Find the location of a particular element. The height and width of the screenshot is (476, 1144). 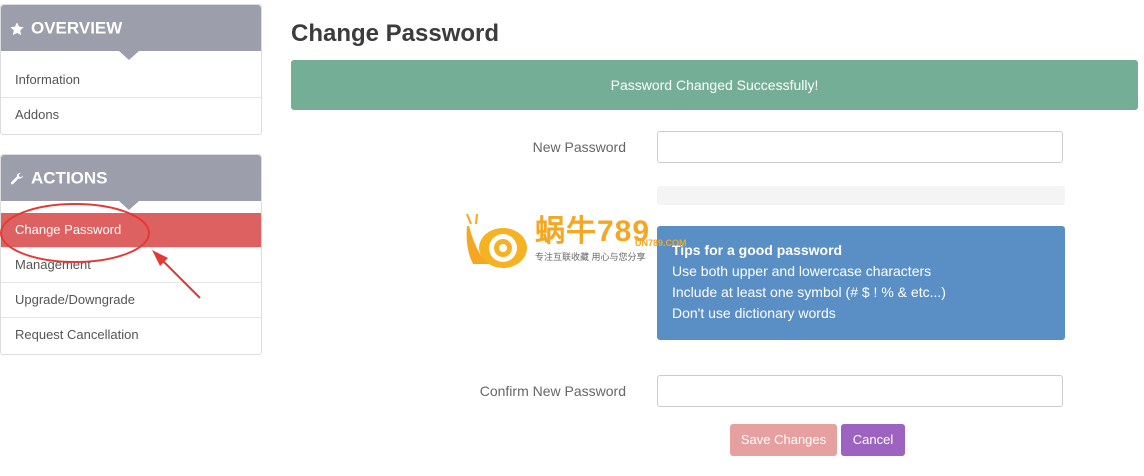

wrench-icon is located at coordinates (18, 179).